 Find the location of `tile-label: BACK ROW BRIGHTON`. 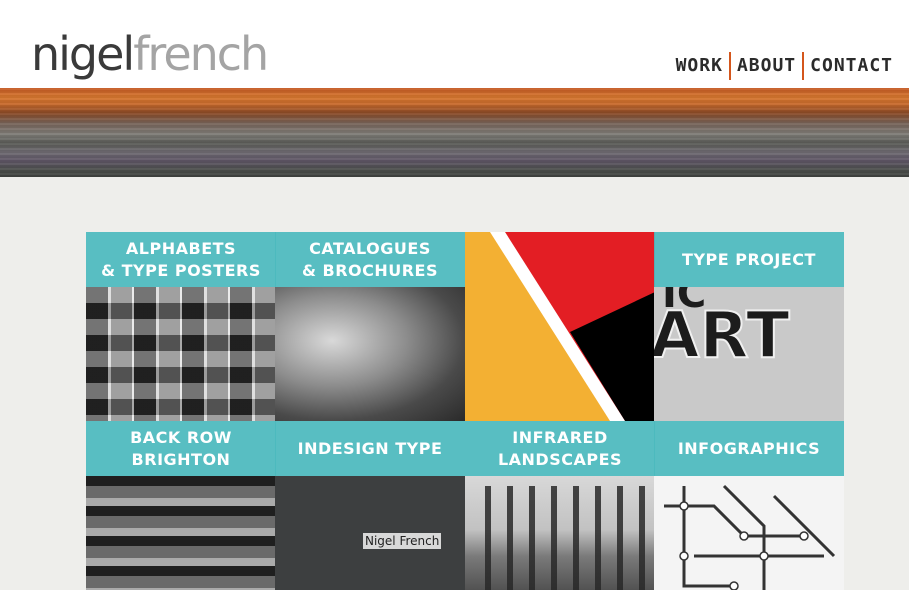

tile-label: BACK ROW BRIGHTON is located at coordinates (181, 448).